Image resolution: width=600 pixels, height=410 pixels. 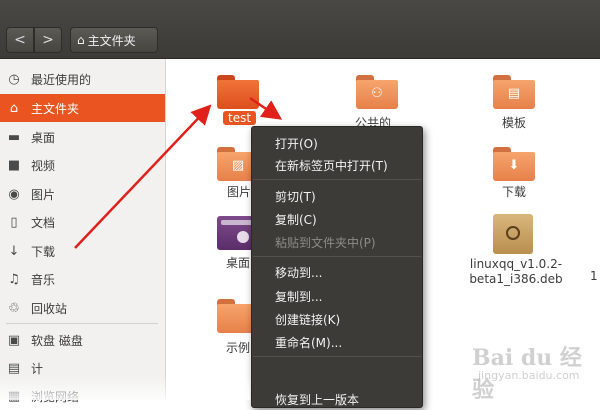 I want to click on folder-public-icon: ⚇, so click(x=377, y=92).